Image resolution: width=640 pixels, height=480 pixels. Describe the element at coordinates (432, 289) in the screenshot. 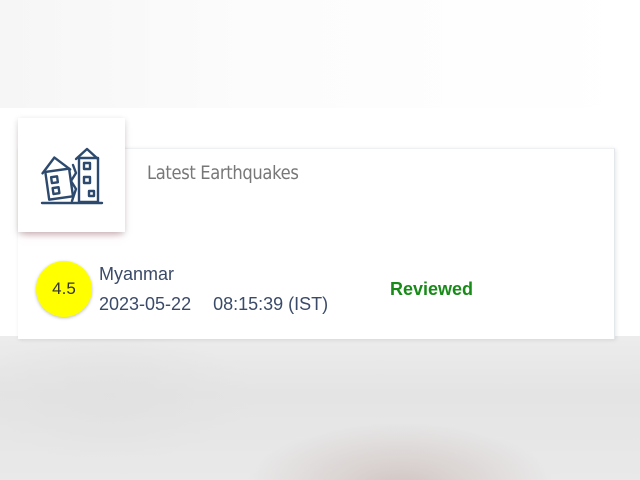

I see `status-label: Reviewed` at that location.